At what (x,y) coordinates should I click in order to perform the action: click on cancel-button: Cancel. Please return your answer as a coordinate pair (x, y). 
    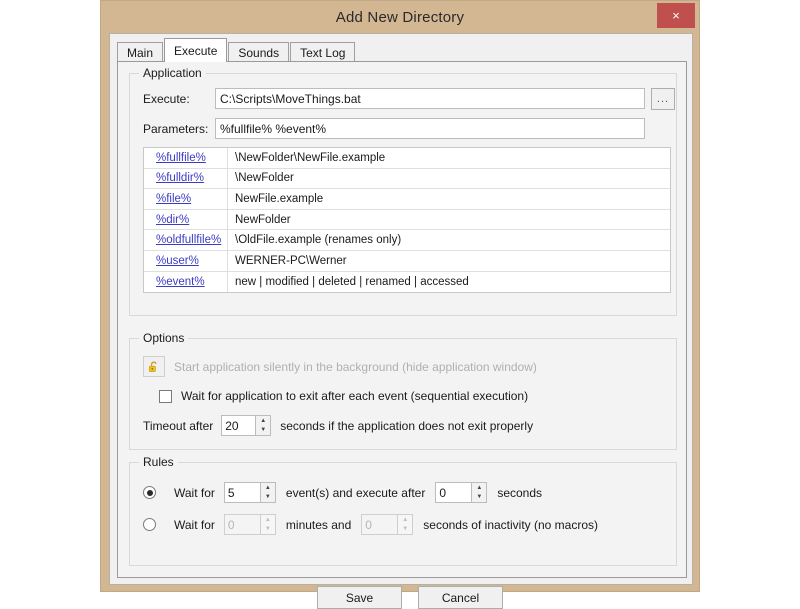
    Looking at the image, I should click on (460, 597).